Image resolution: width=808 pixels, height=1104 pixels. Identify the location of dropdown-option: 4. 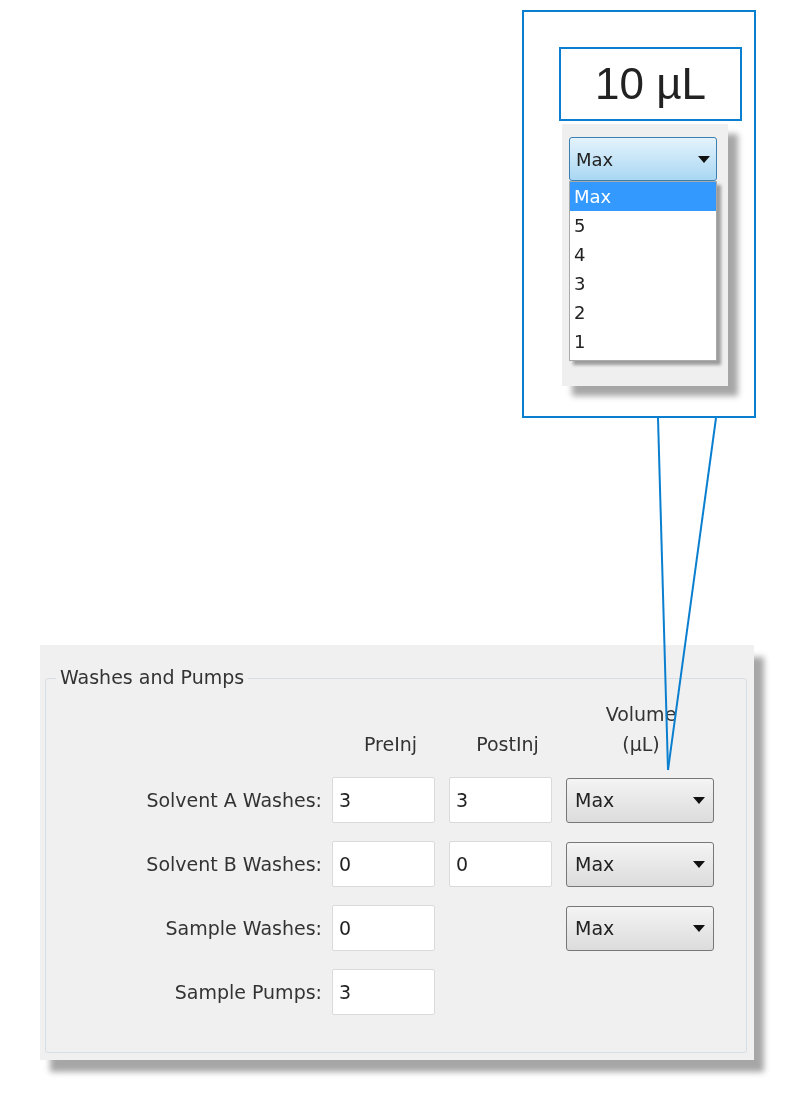
(643, 254).